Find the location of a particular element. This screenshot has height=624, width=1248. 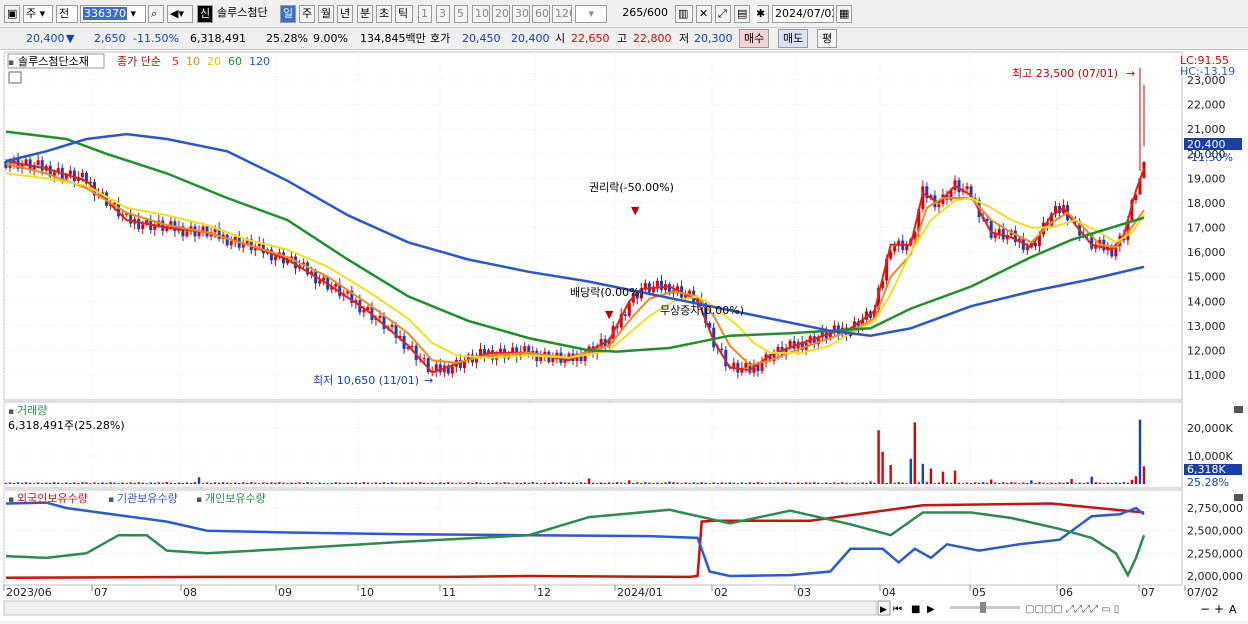

period-select: 주 ▾ is located at coordinates (38, 14).